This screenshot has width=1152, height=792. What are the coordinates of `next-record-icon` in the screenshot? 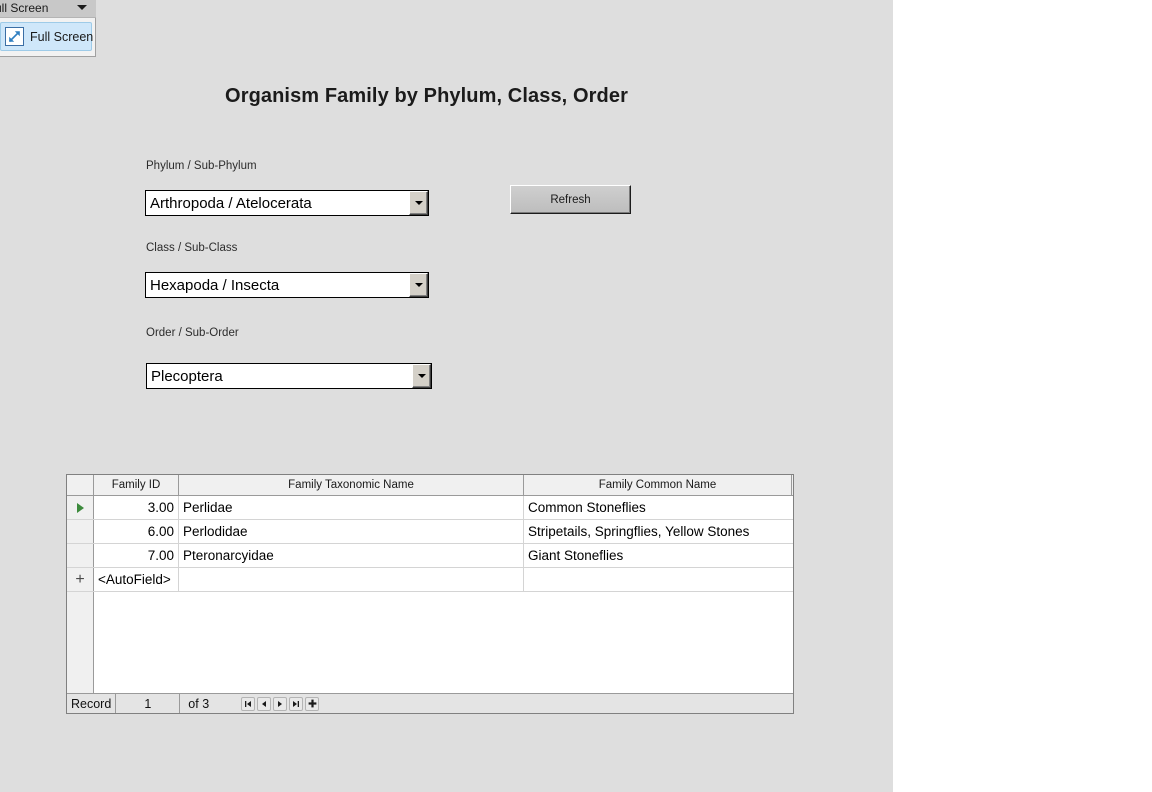 It's located at (280, 703).